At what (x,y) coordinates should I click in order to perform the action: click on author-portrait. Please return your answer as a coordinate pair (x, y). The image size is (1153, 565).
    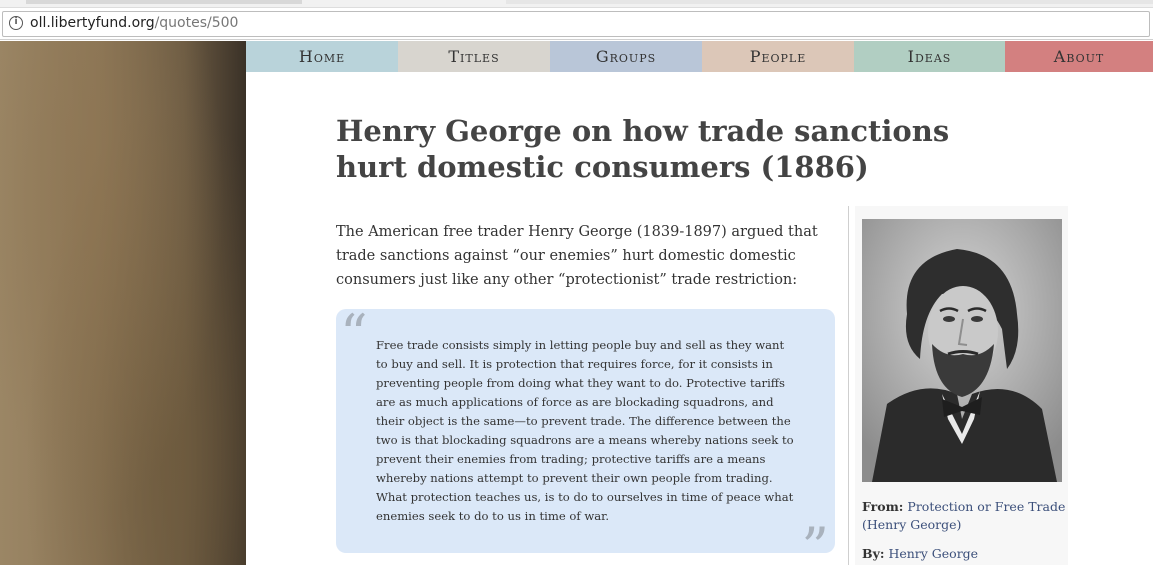
    Looking at the image, I should click on (962, 350).